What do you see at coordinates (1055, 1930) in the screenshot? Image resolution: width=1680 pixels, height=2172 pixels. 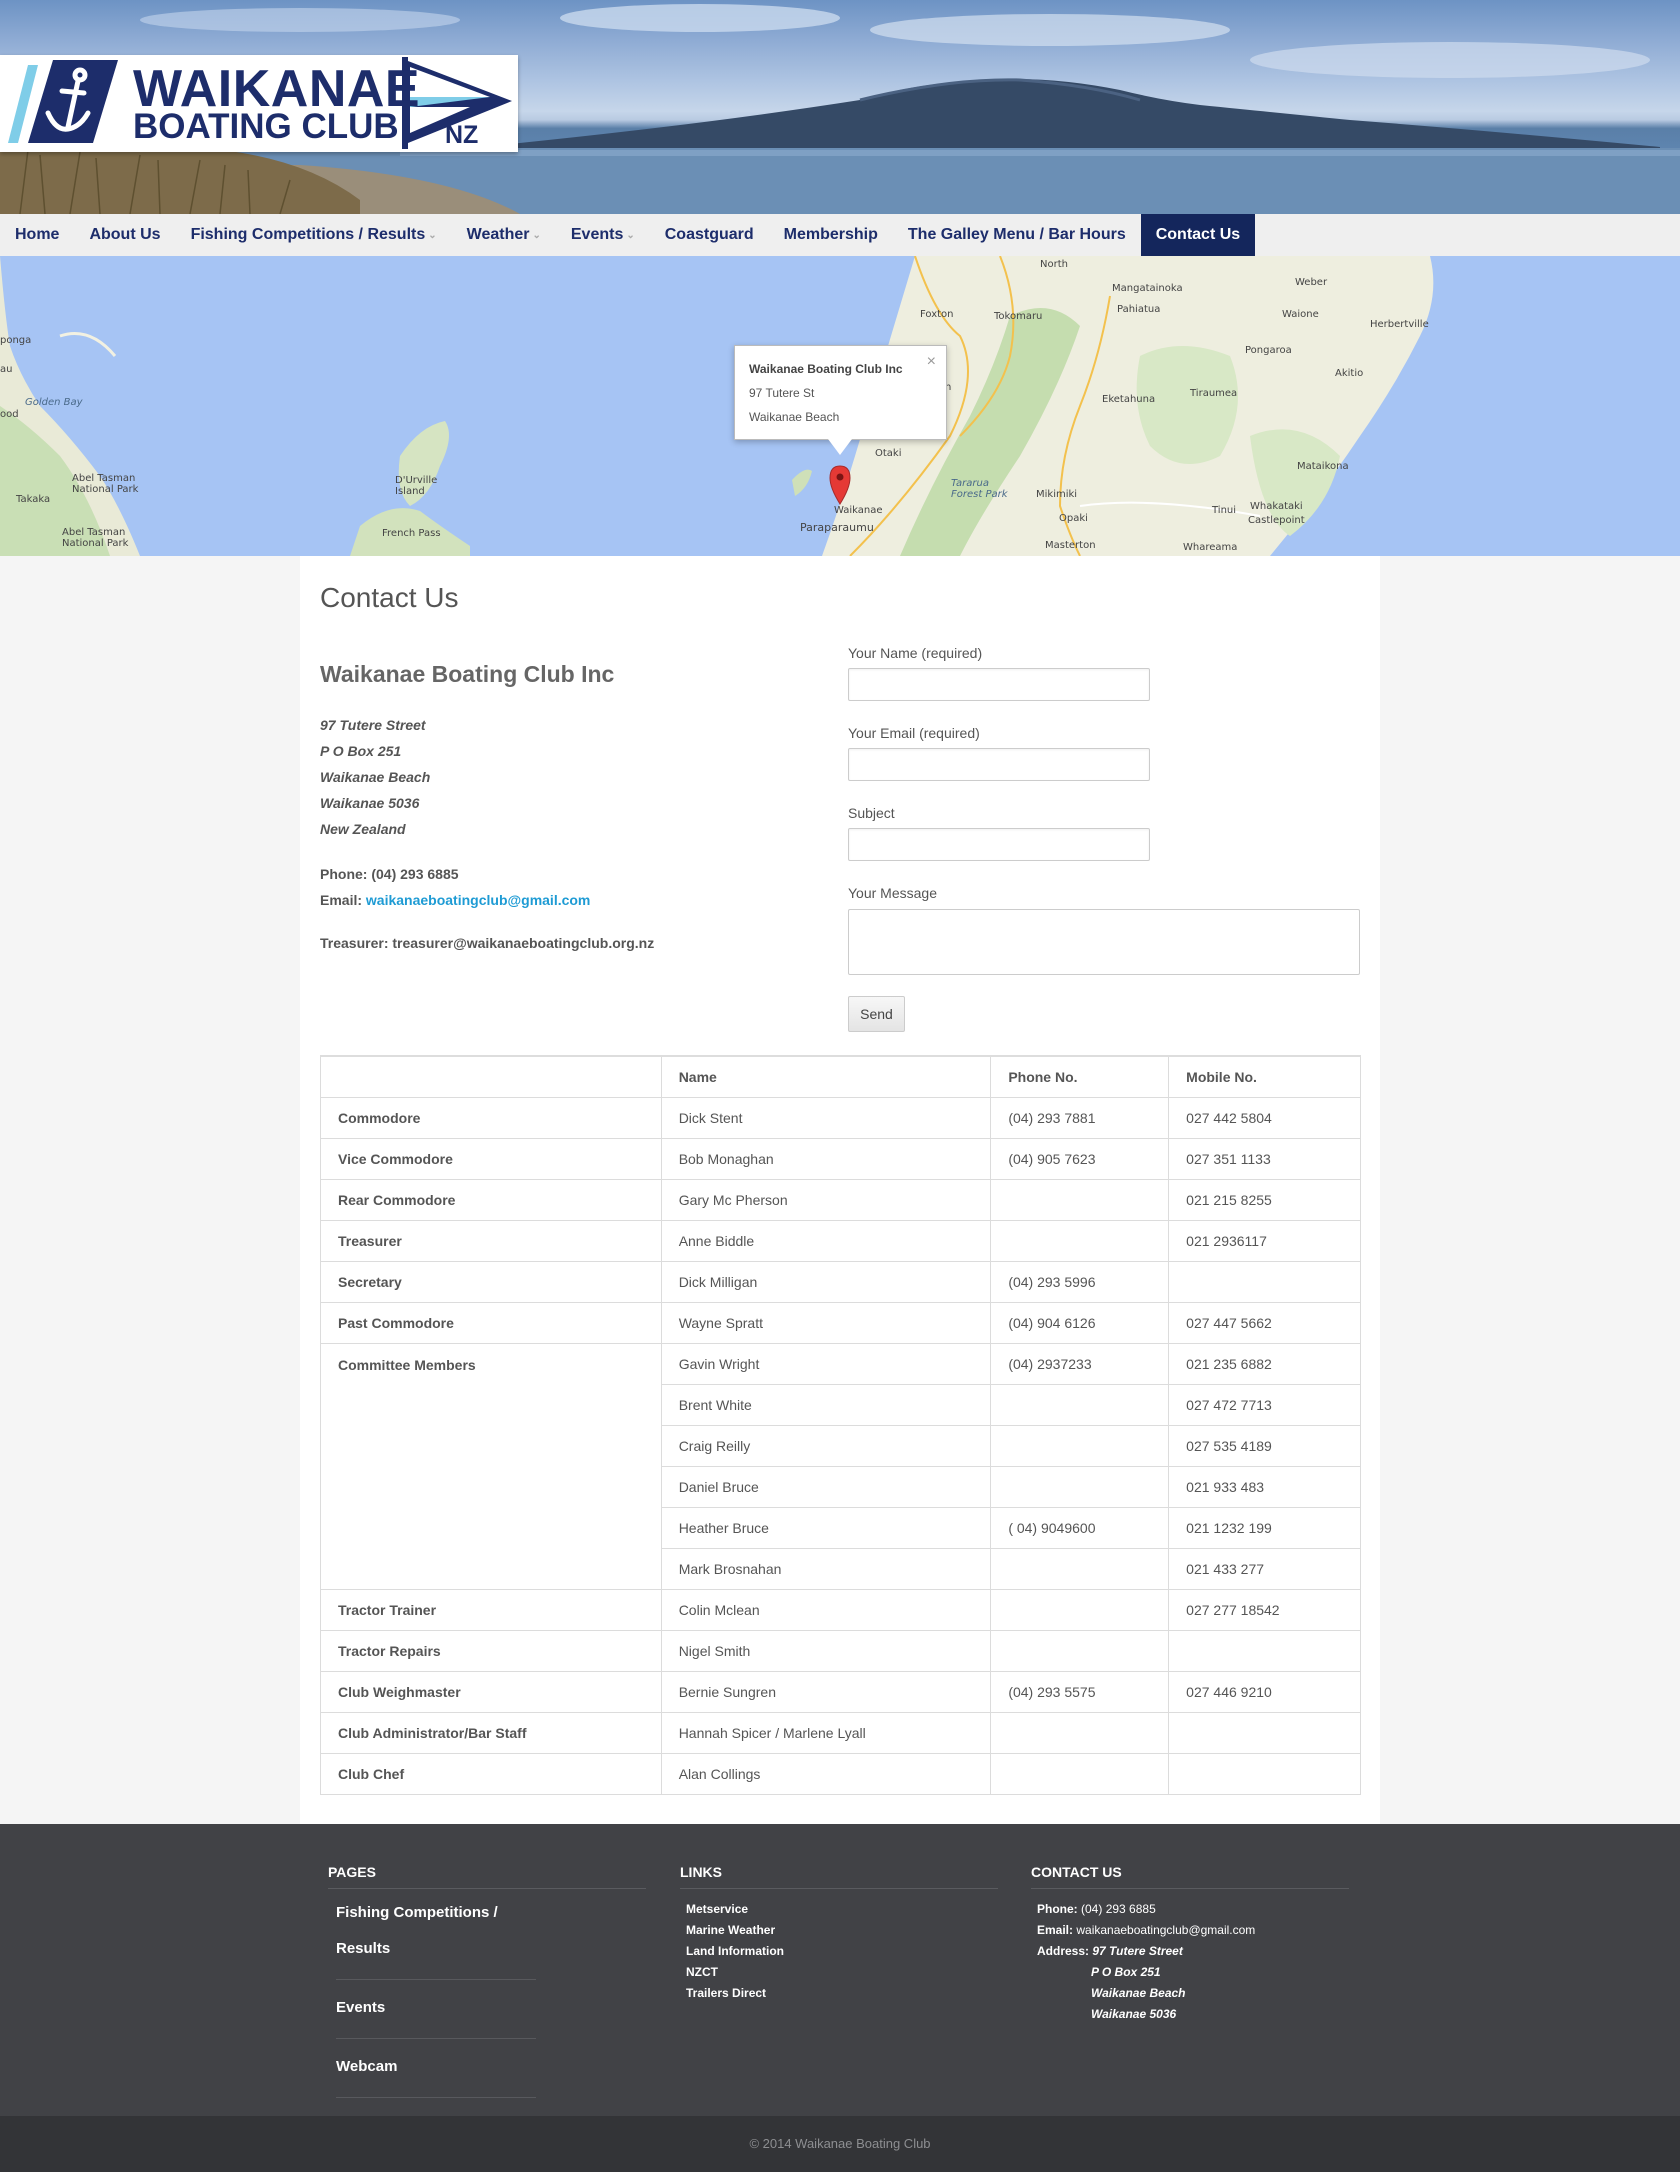 I see `footer-email-label: Email:` at bounding box center [1055, 1930].